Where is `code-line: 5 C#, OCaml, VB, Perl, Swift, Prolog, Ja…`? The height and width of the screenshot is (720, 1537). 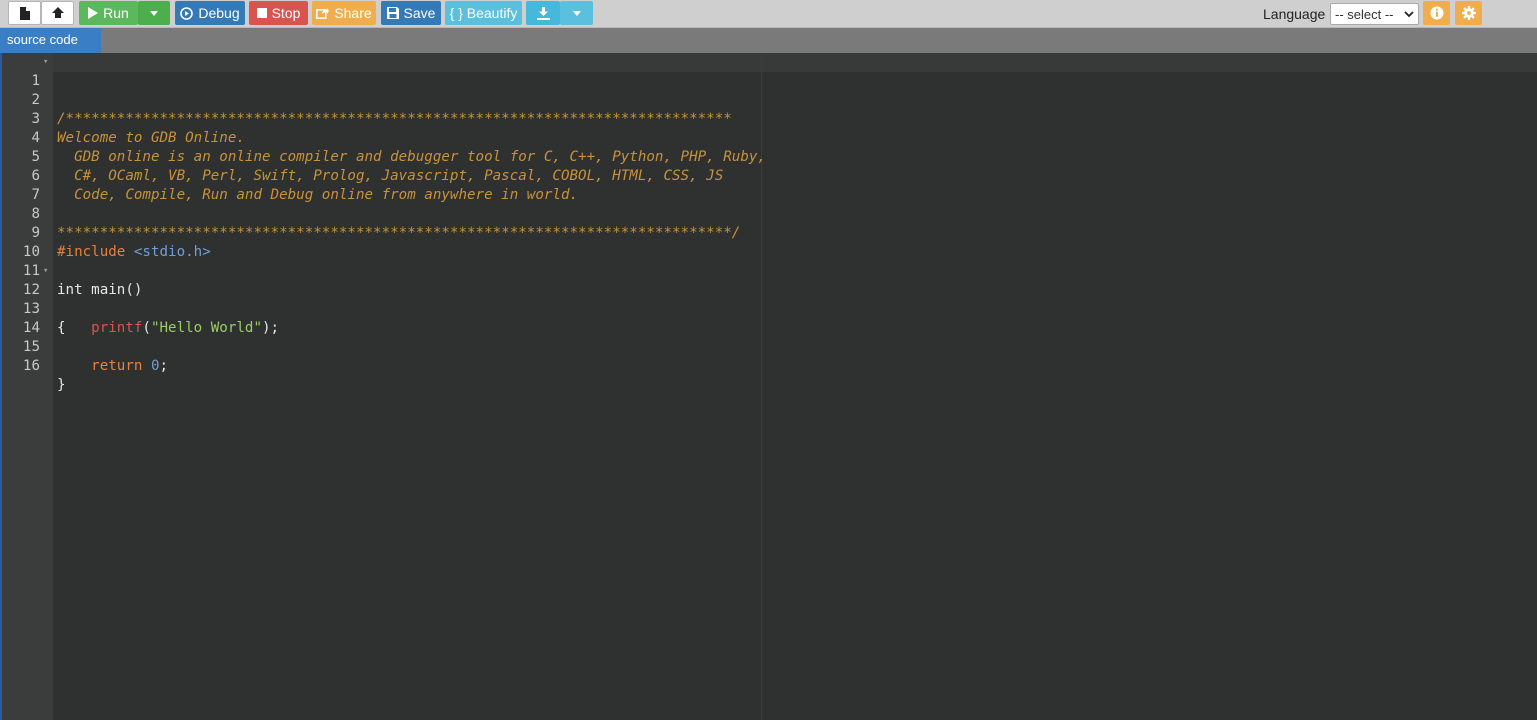
code-line: 5 C#, OCaml, VB, Perl, Swift, Prolog, Ja… is located at coordinates (361, 156).